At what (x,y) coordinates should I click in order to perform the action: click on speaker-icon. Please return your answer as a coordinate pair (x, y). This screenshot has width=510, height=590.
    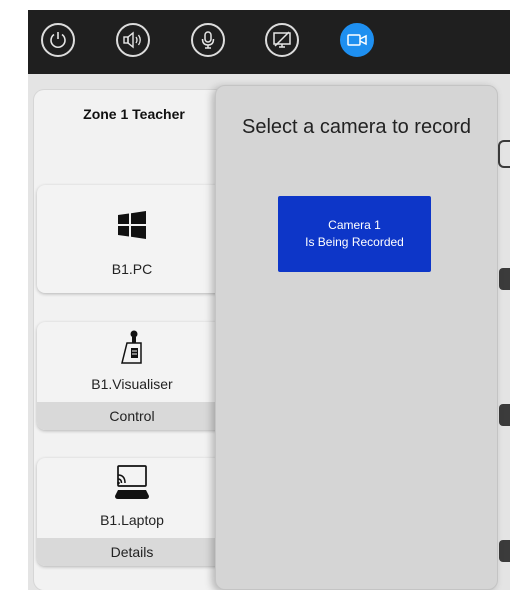
    Looking at the image, I should click on (132, 40).